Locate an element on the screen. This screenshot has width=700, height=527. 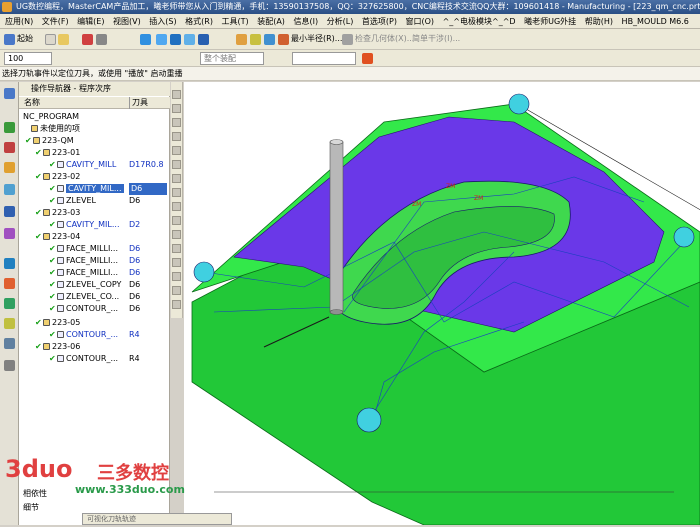
menu-preferences: 首选项(P) is located at coordinates (379, 21).